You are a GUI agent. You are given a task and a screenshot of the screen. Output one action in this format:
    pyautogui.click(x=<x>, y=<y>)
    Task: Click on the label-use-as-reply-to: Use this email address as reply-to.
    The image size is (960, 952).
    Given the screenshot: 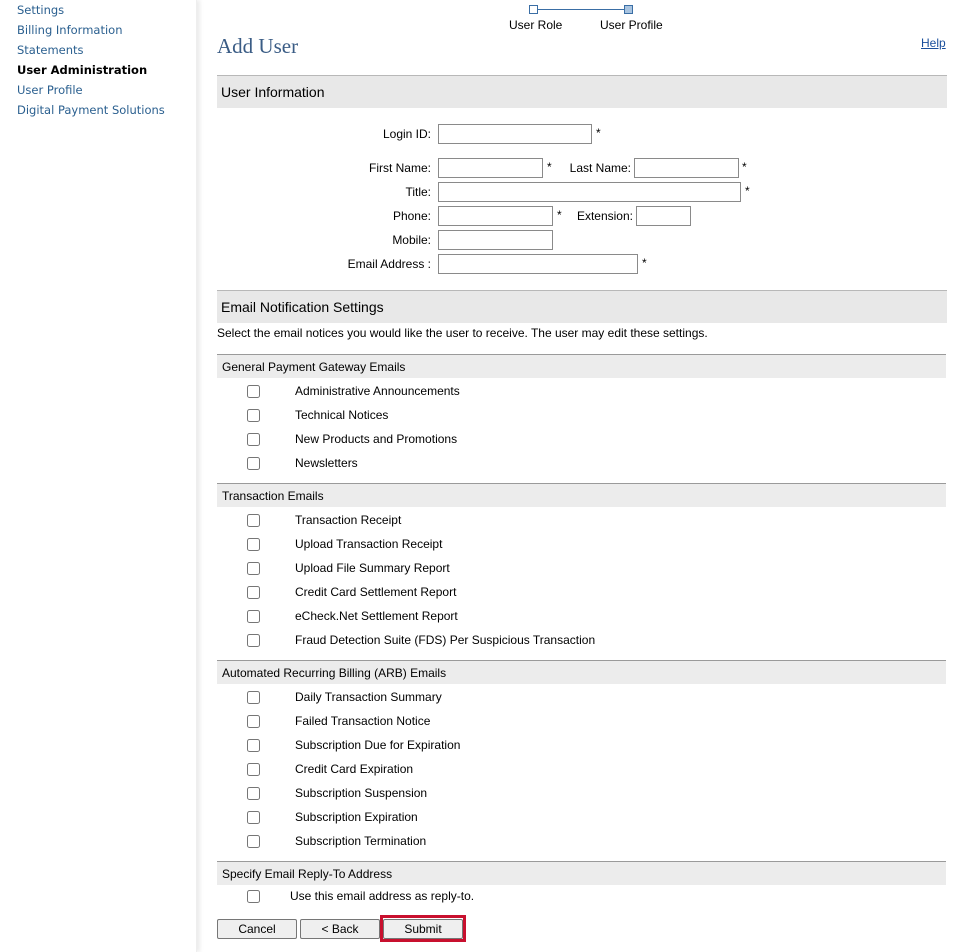 What is the action you would take?
    pyautogui.click(x=382, y=896)
    